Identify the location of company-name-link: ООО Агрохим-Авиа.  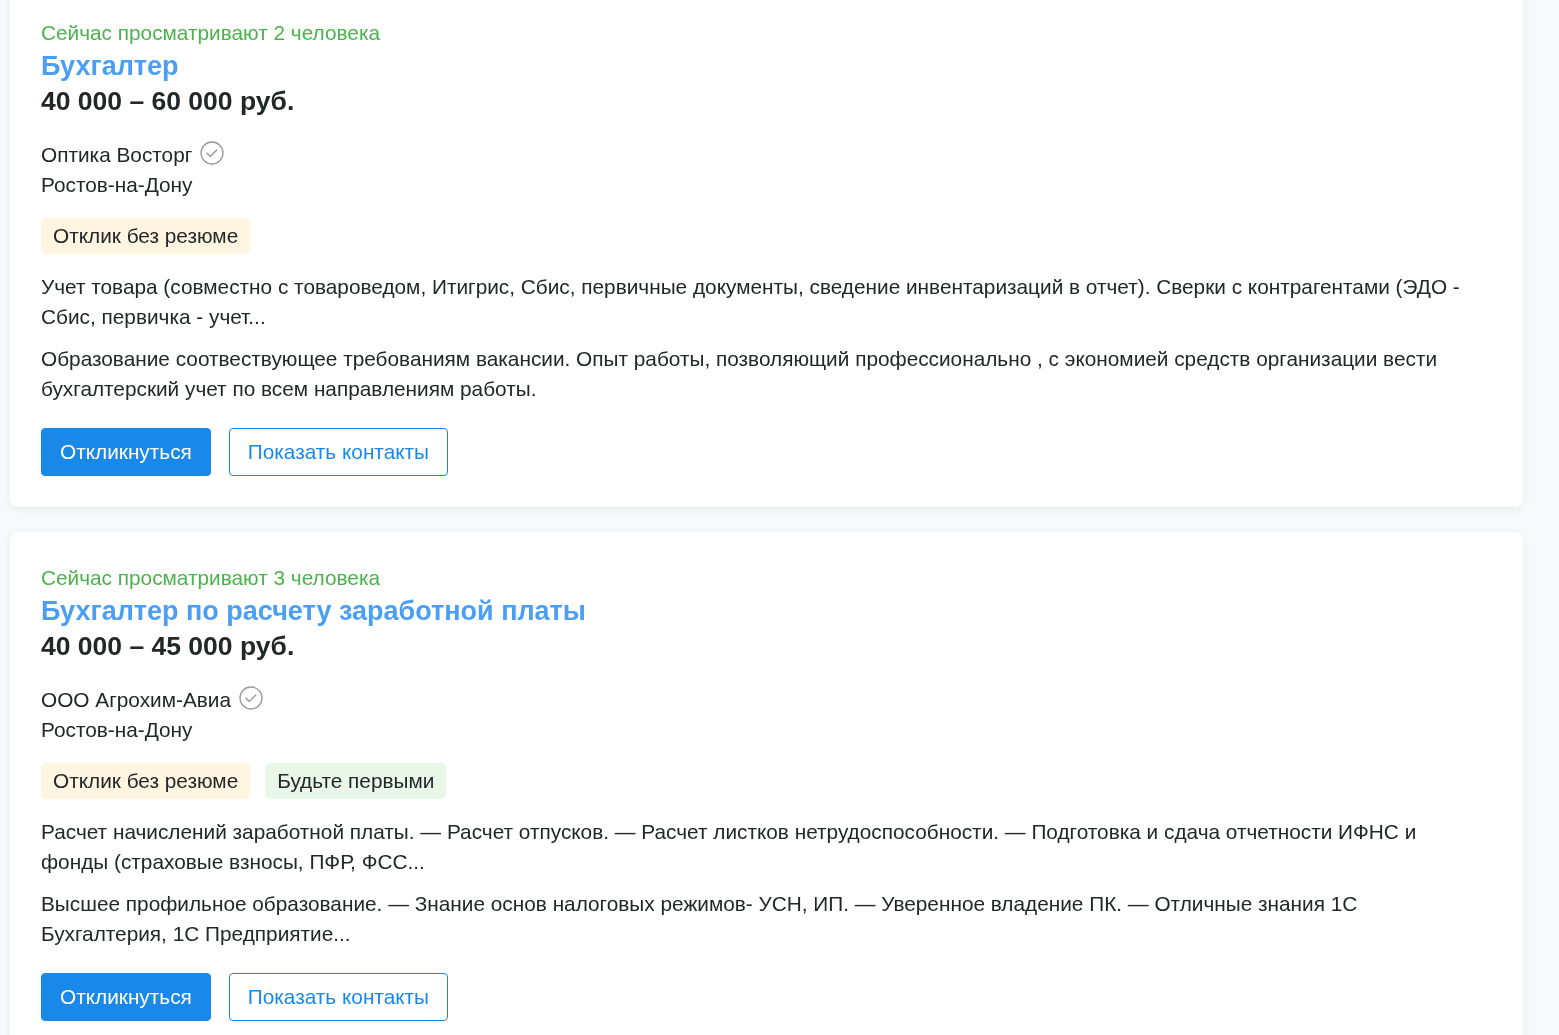
(136, 700).